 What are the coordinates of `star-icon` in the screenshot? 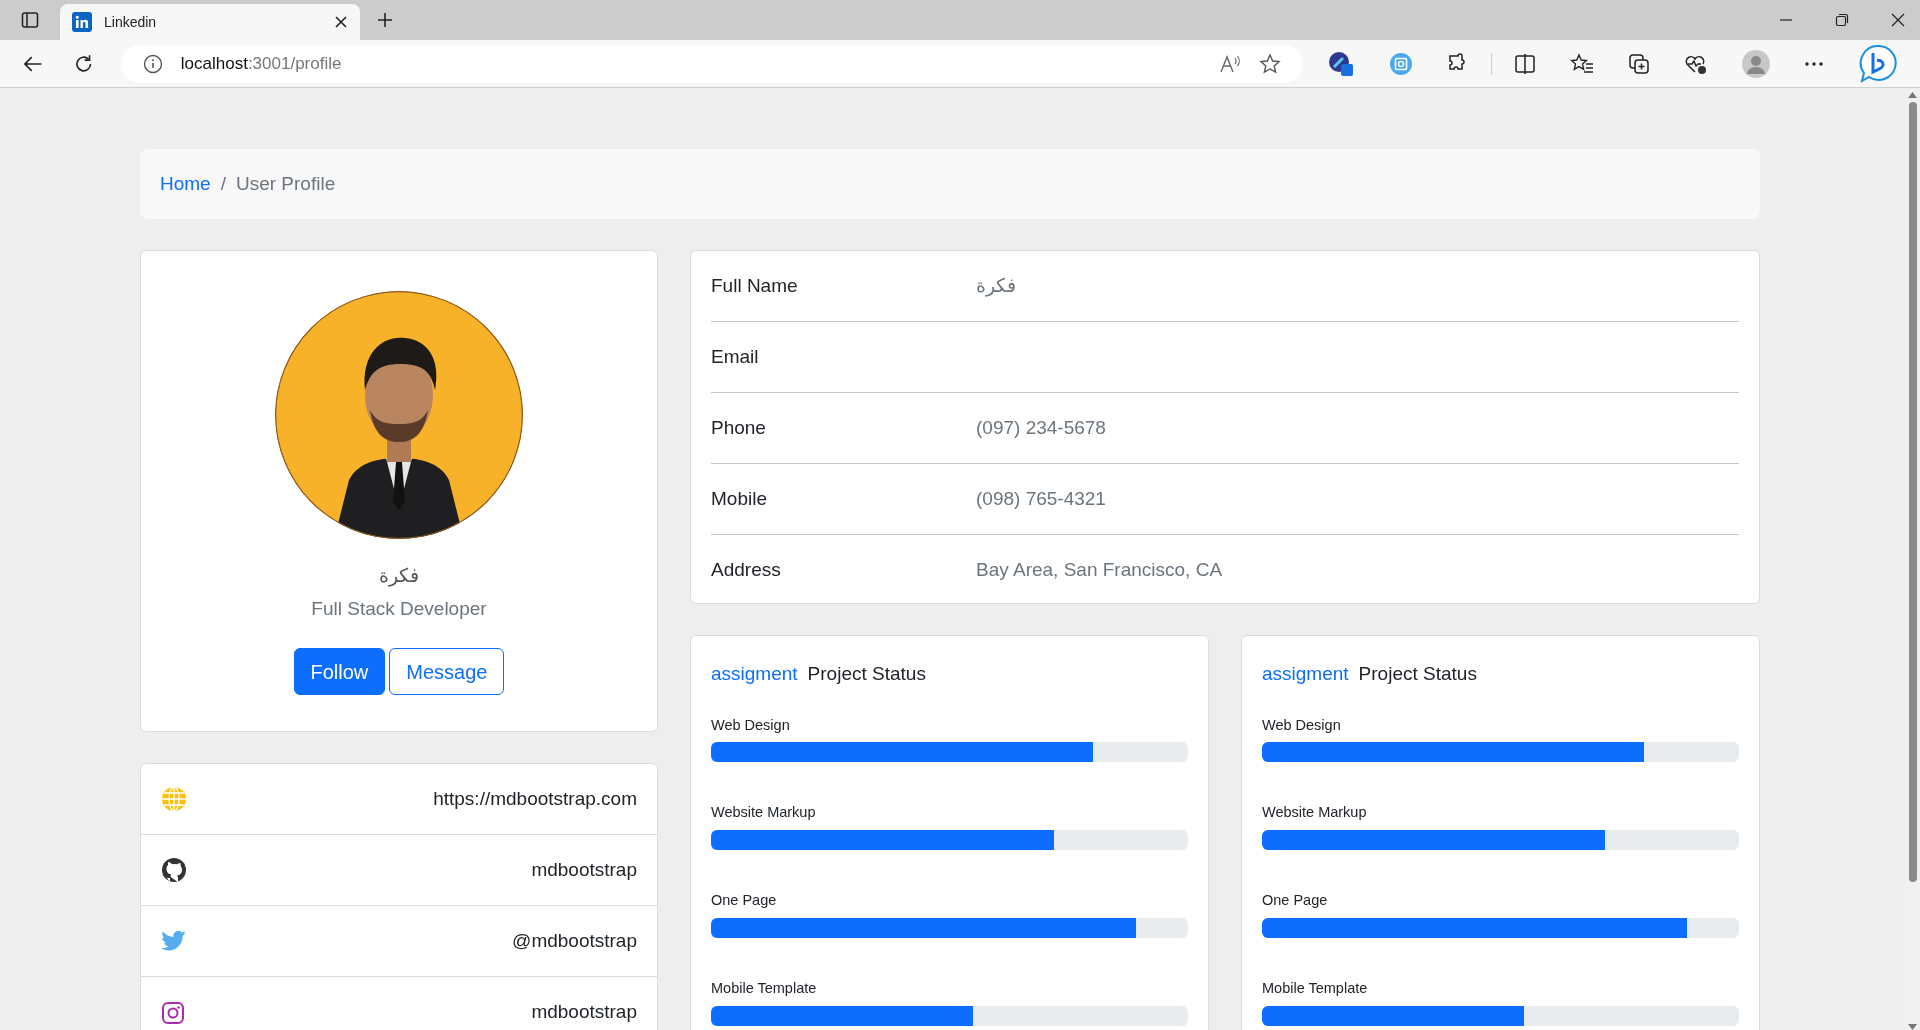 It's located at (1270, 63).